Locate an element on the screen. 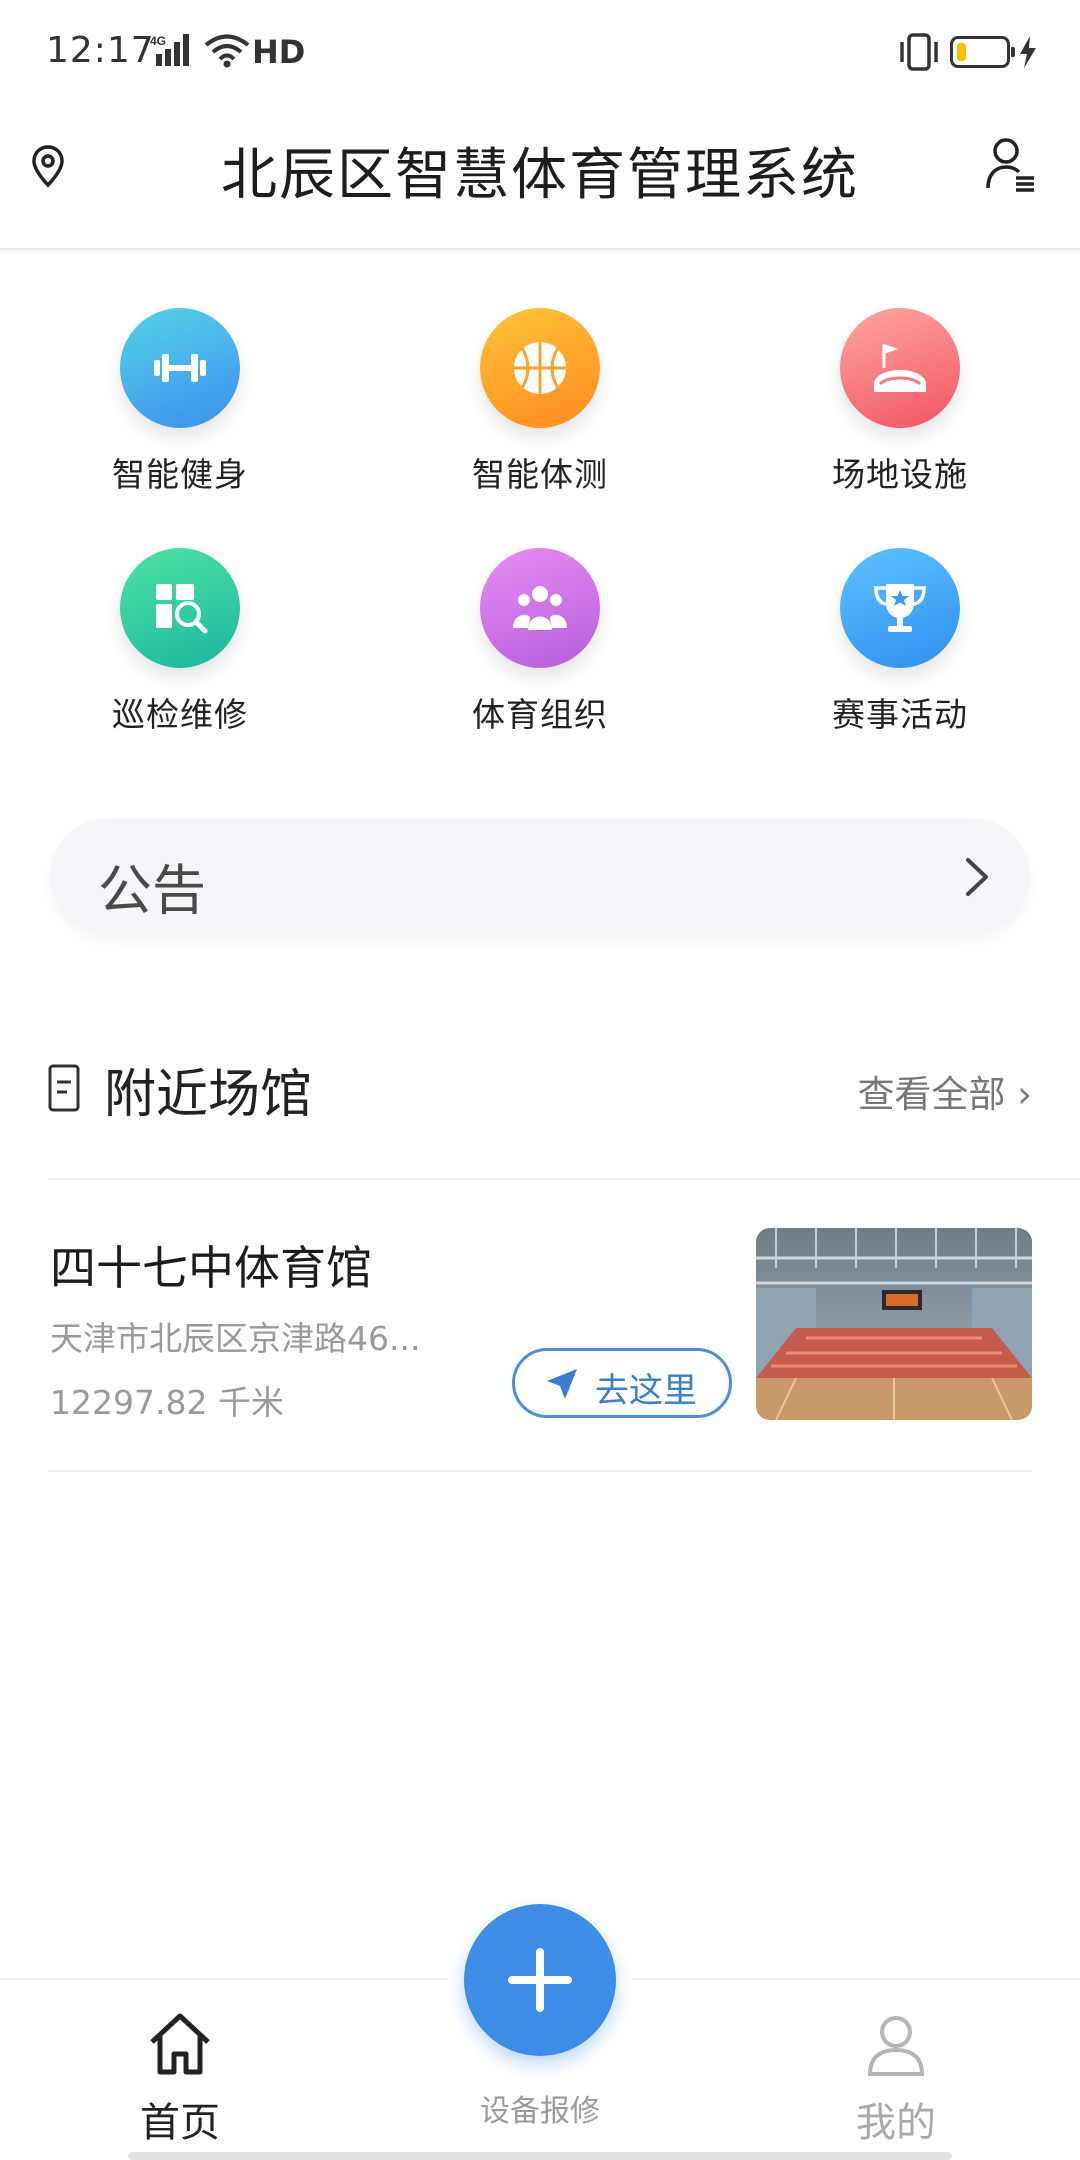 The image size is (1080, 2160). app-header: 北辰区智慧体育管理系统 is located at coordinates (540, 180).